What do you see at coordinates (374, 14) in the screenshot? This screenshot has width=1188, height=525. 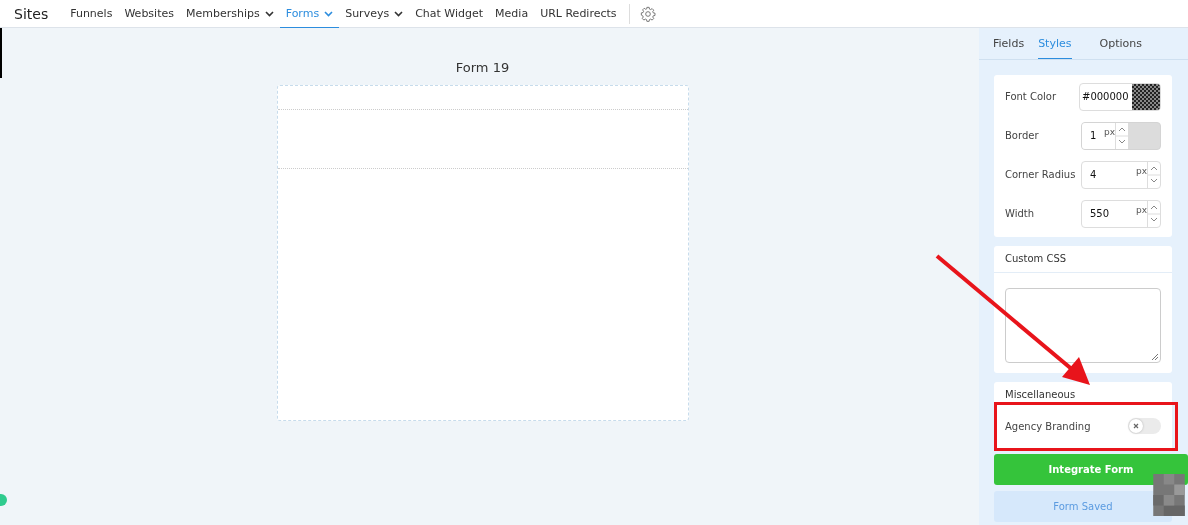 I see `nav-item: Surveys` at bounding box center [374, 14].